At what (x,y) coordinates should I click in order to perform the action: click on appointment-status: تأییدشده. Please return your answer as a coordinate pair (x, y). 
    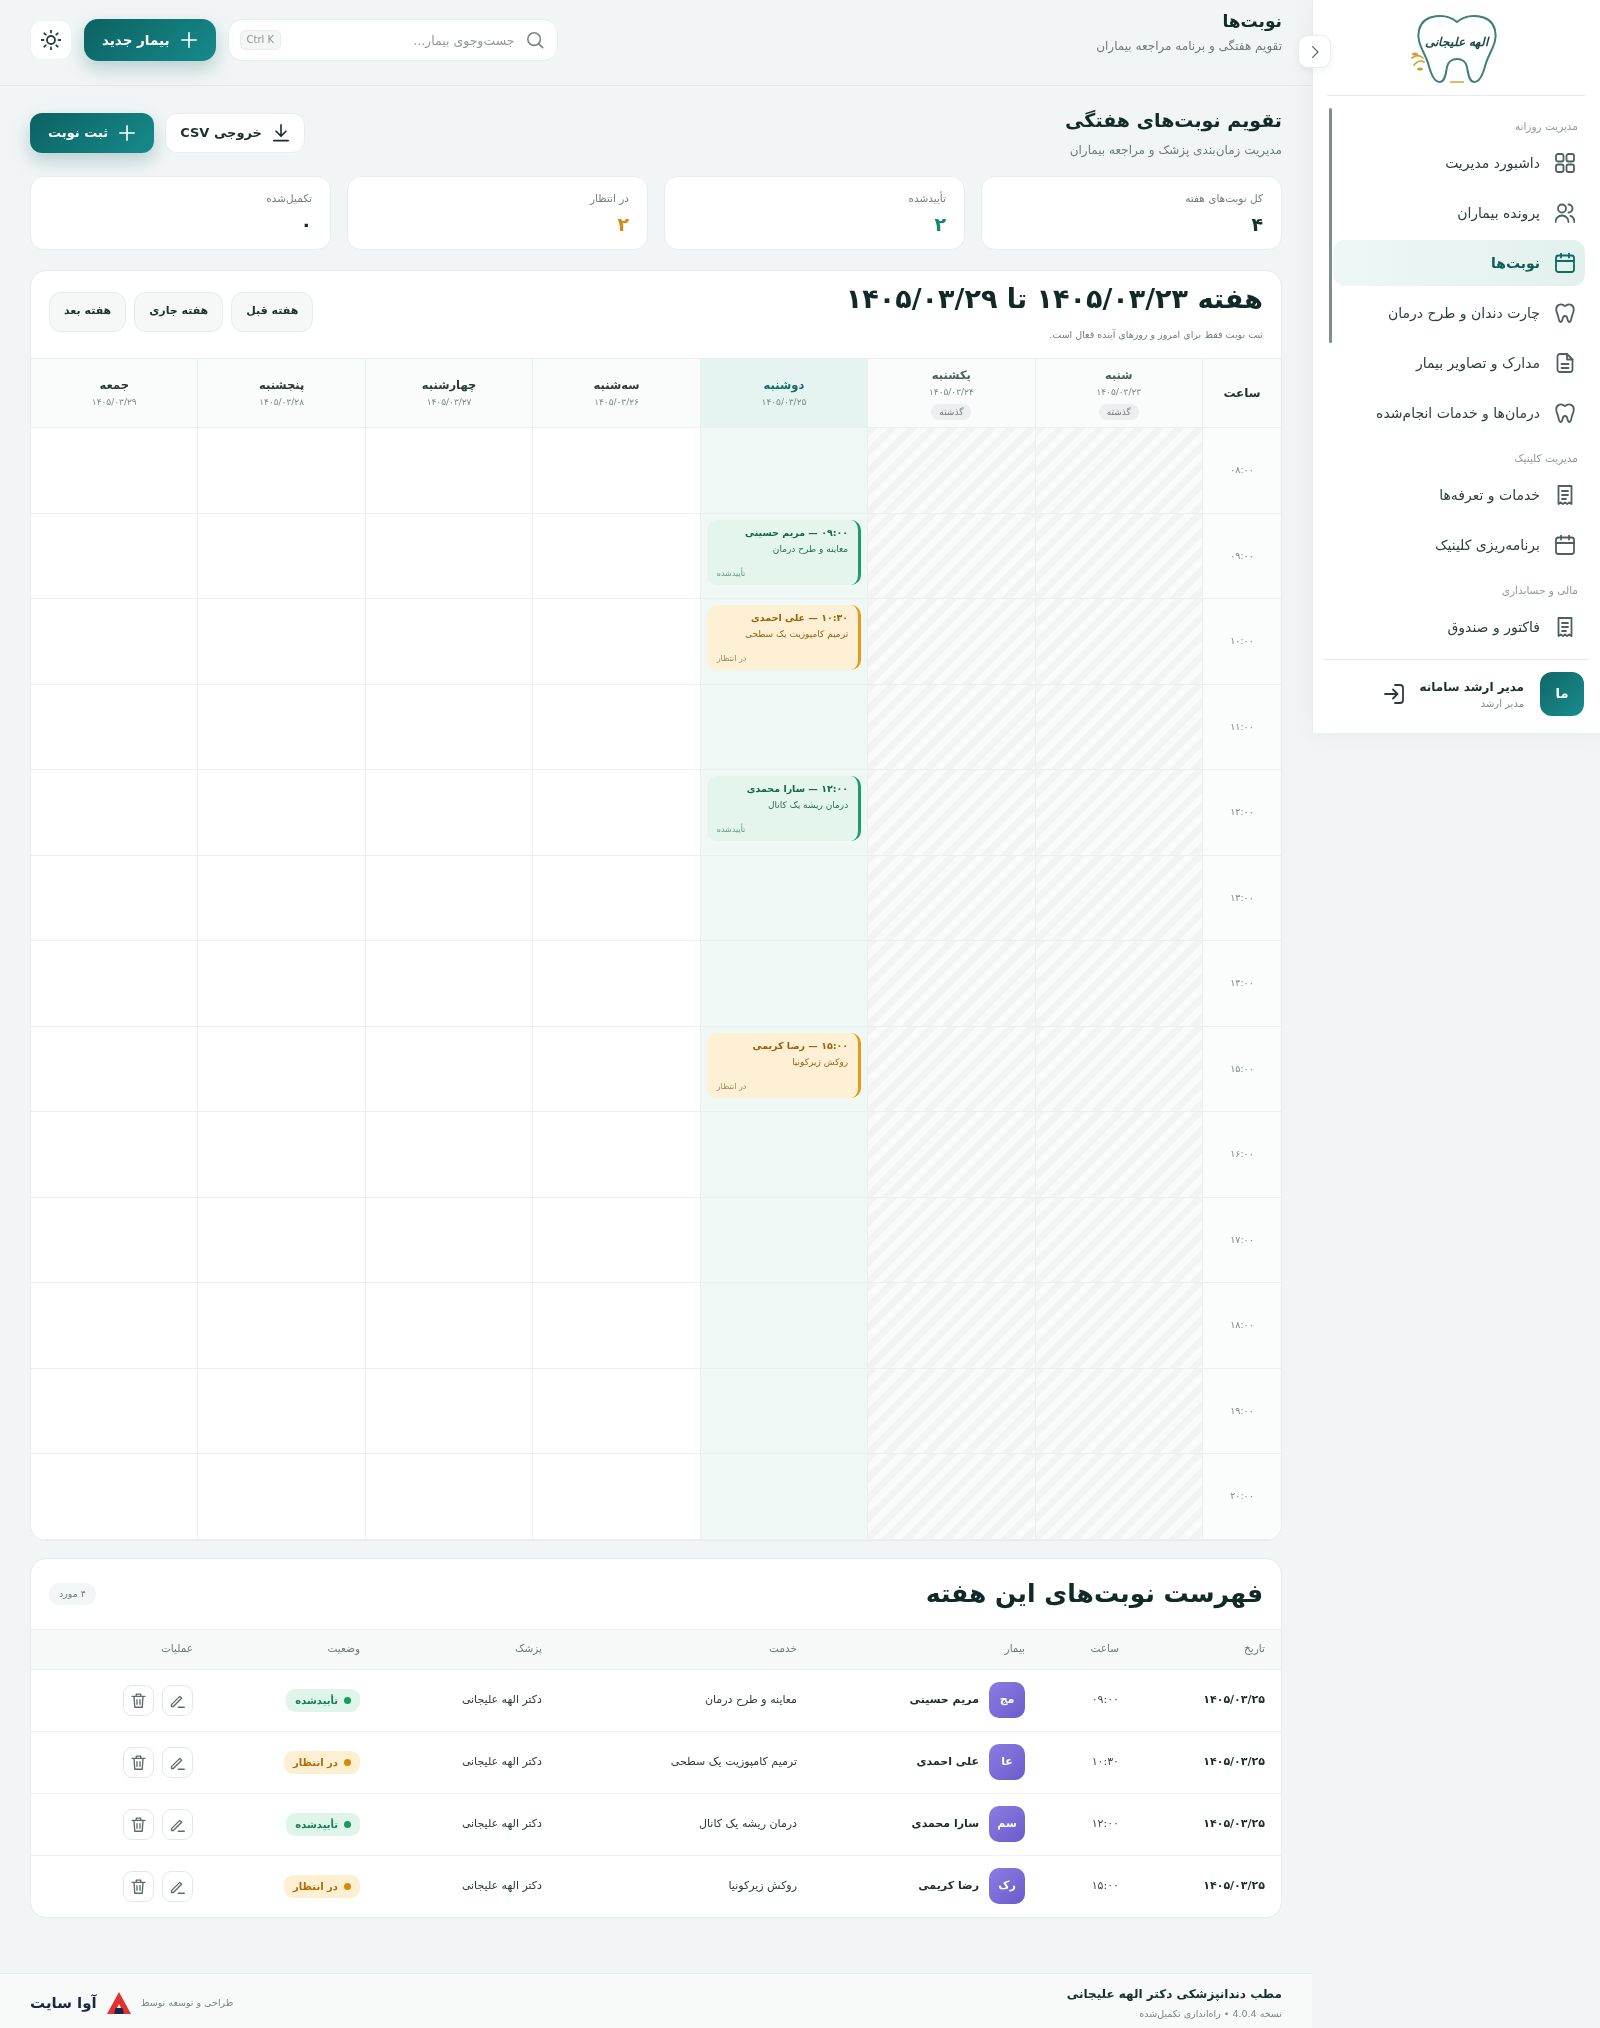
    Looking at the image, I should click on (731, 573).